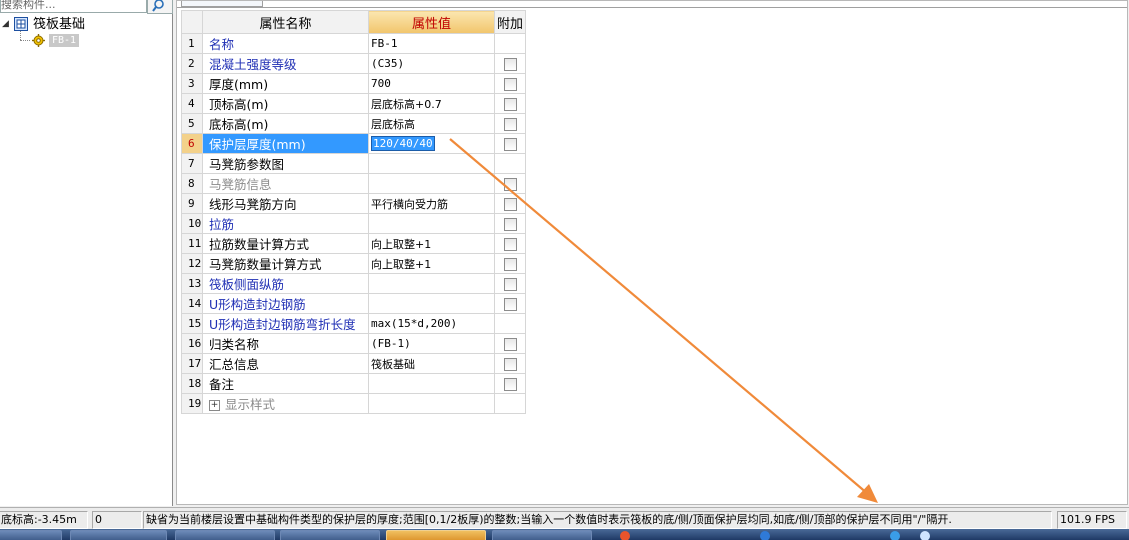  Describe the element at coordinates (353, 103) in the screenshot. I see `table-row: 4 顶标高(m) 层底标高+0.7` at that location.